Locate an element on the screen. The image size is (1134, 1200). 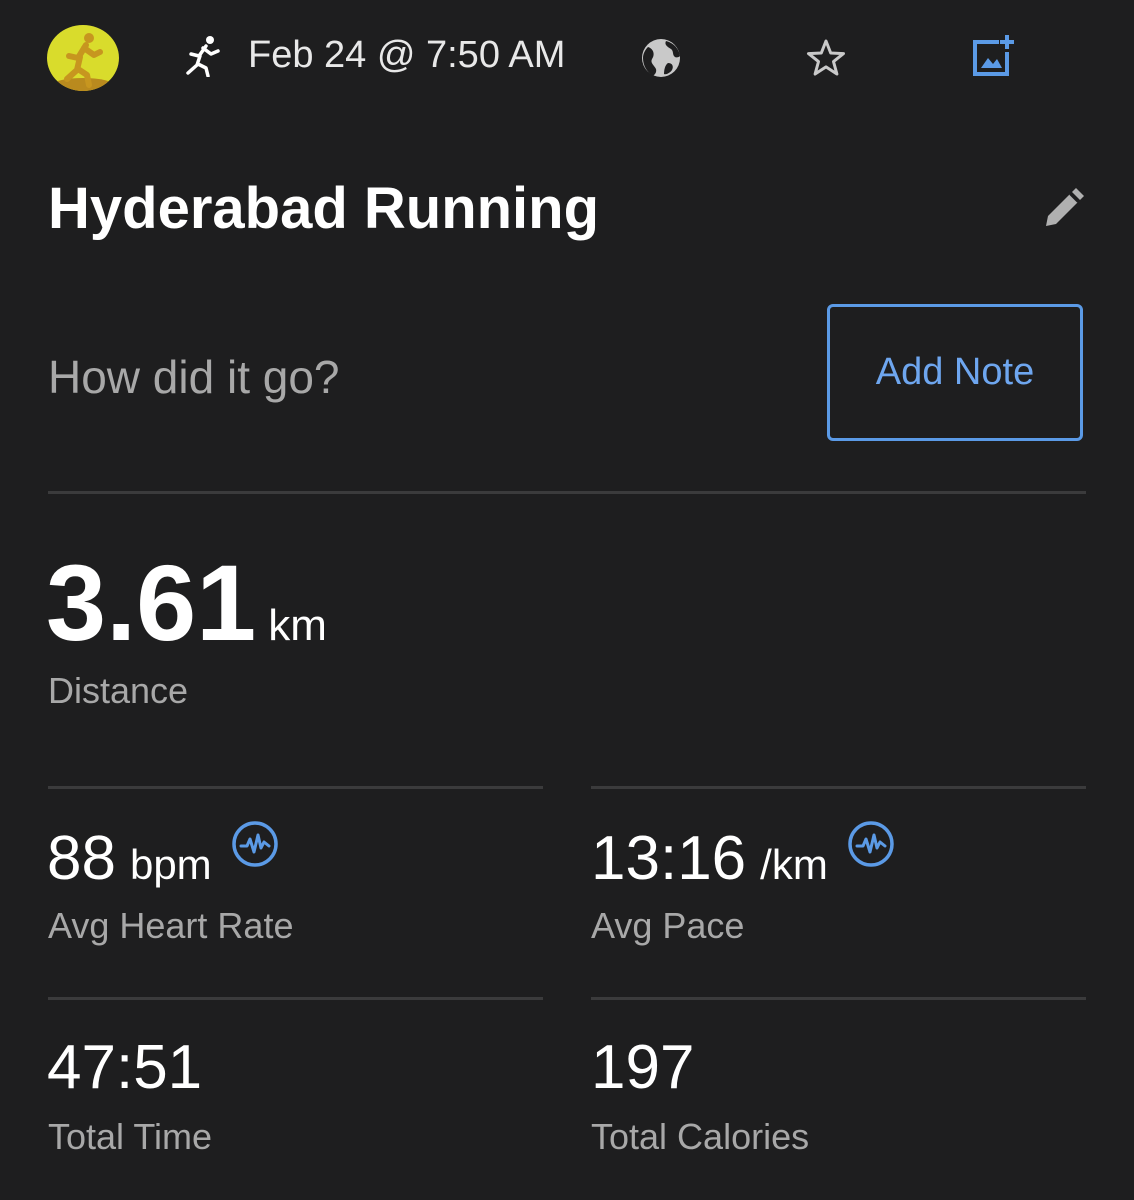
total-calories-label: Total Calories is located at coordinates (700, 1136).